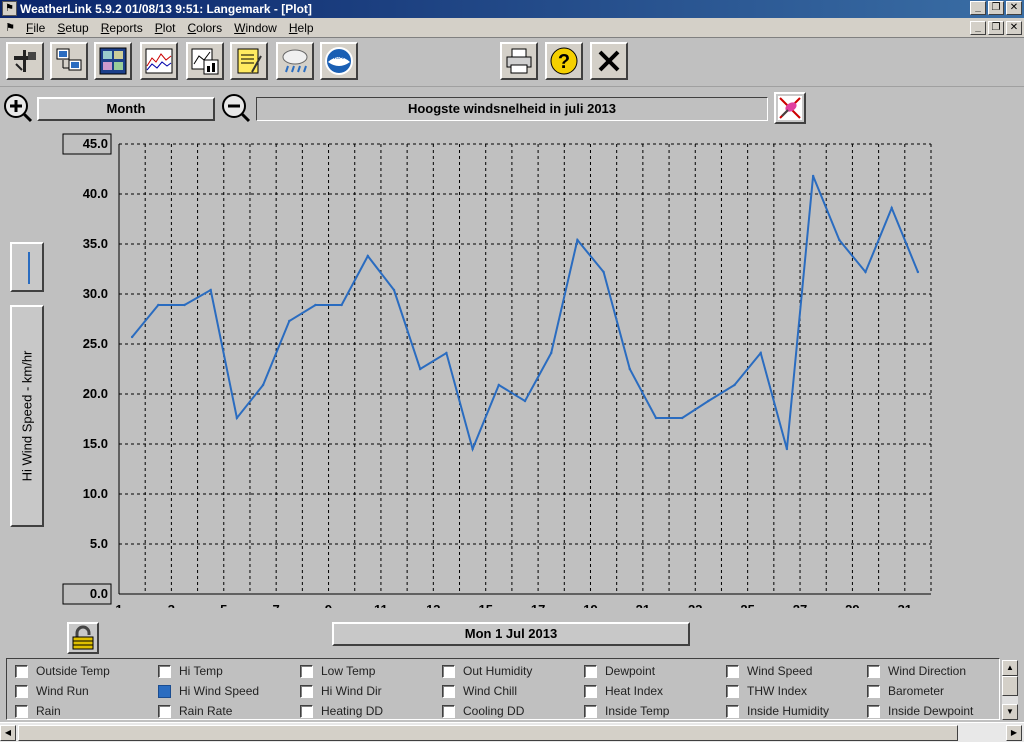  What do you see at coordinates (10, 28) in the screenshot?
I see `document-icon: ⚑` at bounding box center [10, 28].